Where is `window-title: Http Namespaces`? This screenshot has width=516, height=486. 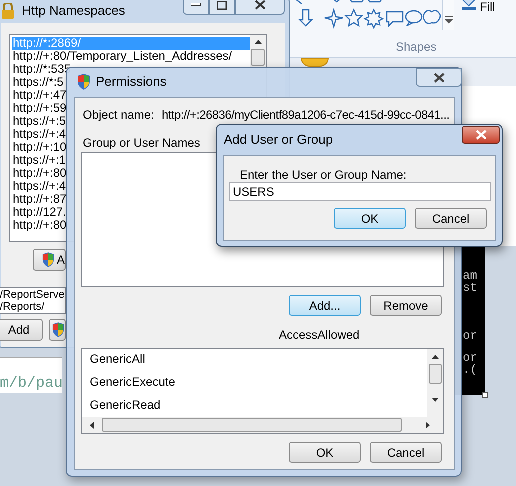 window-title: Http Namespaces is located at coordinates (74, 11).